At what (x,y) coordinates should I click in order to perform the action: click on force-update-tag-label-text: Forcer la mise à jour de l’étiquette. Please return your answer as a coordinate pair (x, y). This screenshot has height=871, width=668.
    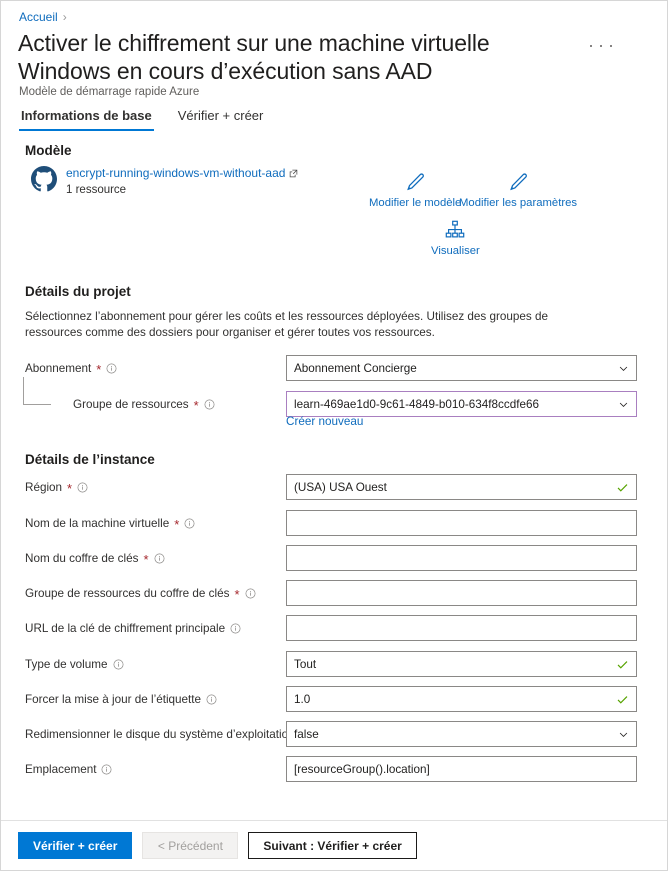
    Looking at the image, I should click on (113, 699).